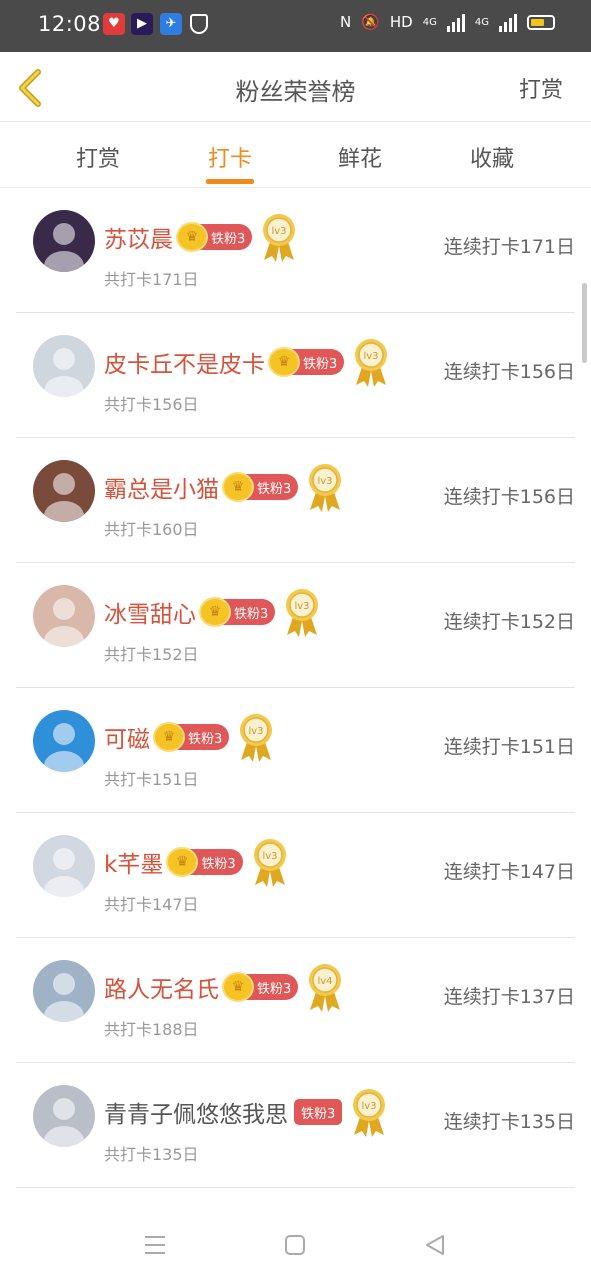  What do you see at coordinates (360, 157) in the screenshot?
I see `tab-flowers: 鲜花` at bounding box center [360, 157].